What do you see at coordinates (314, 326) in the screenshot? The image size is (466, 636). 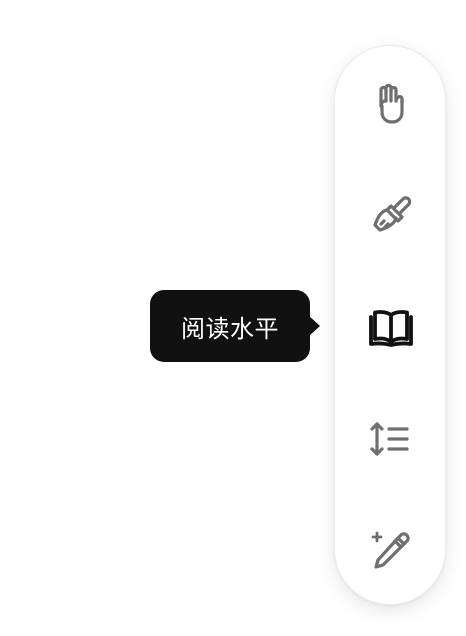 I see `tooltip-arrow` at bounding box center [314, 326].